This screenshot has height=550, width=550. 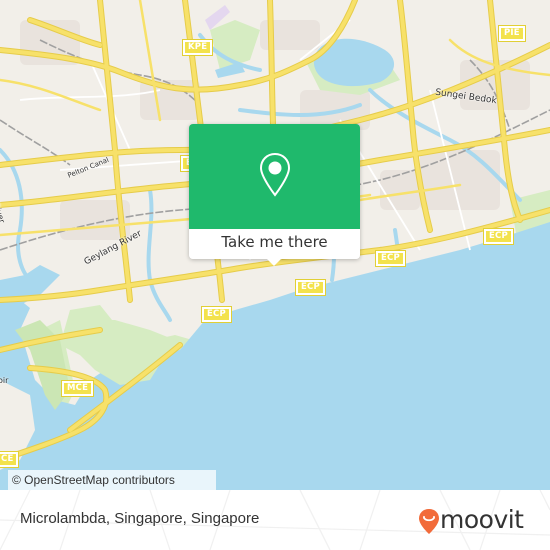 I want to click on location-title: Microlambda, Singapore, Singapore, so click(x=140, y=518).